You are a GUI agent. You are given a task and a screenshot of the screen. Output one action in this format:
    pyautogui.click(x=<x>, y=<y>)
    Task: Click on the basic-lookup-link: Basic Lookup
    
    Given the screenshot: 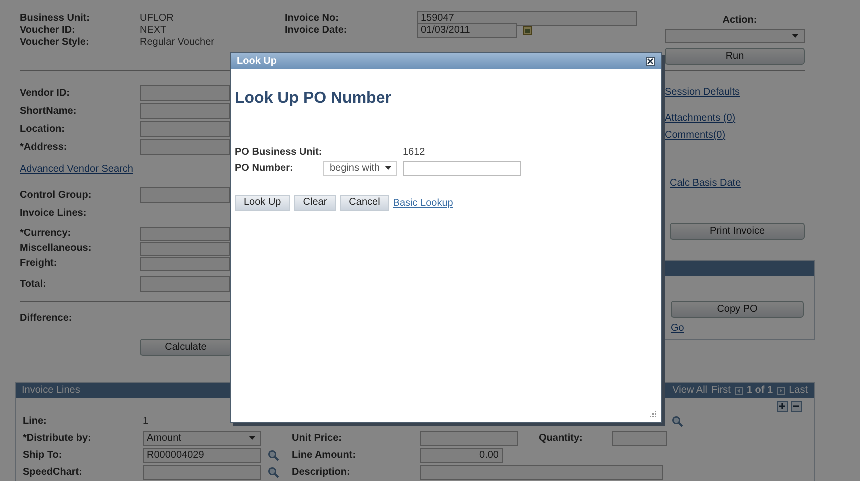 What is the action you would take?
    pyautogui.click(x=423, y=203)
    